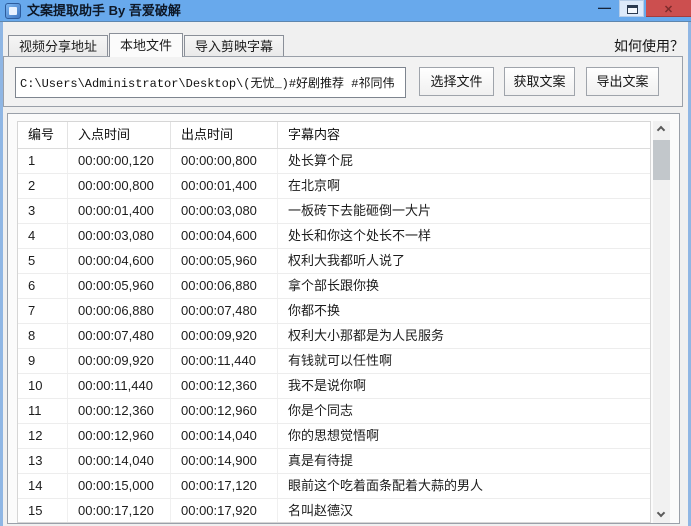 The image size is (691, 526). What do you see at coordinates (43, 261) in the screenshot?
I see `table-cell: 5` at bounding box center [43, 261].